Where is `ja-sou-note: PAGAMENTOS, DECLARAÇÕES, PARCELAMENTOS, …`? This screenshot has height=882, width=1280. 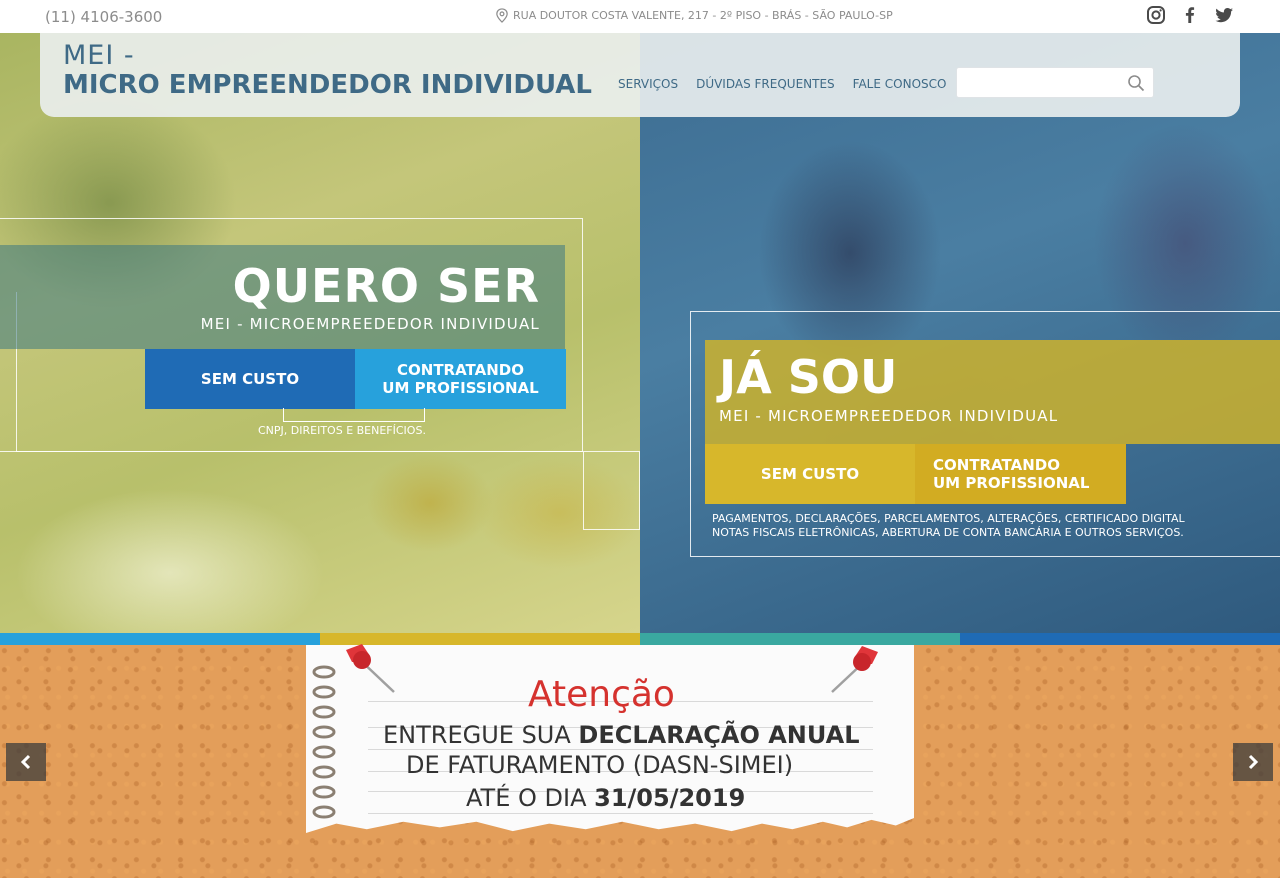
ja-sou-note: PAGAMENTOS, DECLARAÇÕES, PARCELAMENTOS, … is located at coordinates (948, 525).